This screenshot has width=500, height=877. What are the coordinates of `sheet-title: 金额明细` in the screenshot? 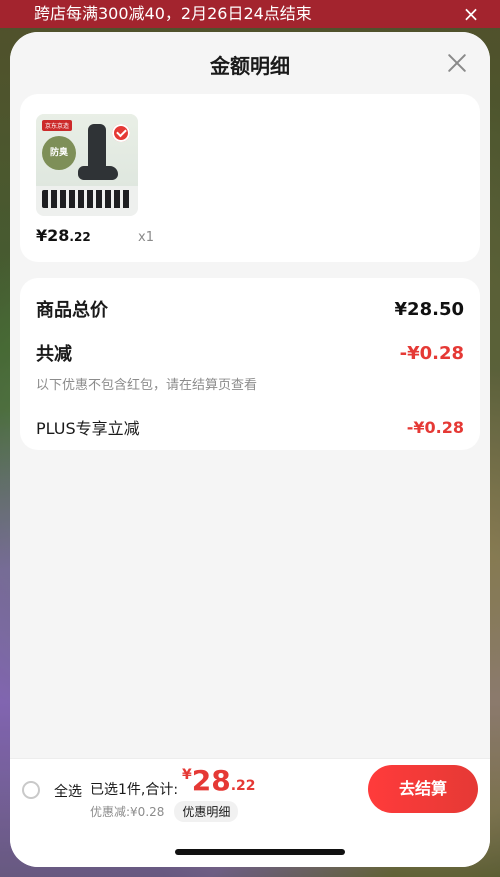 It's located at (250, 66).